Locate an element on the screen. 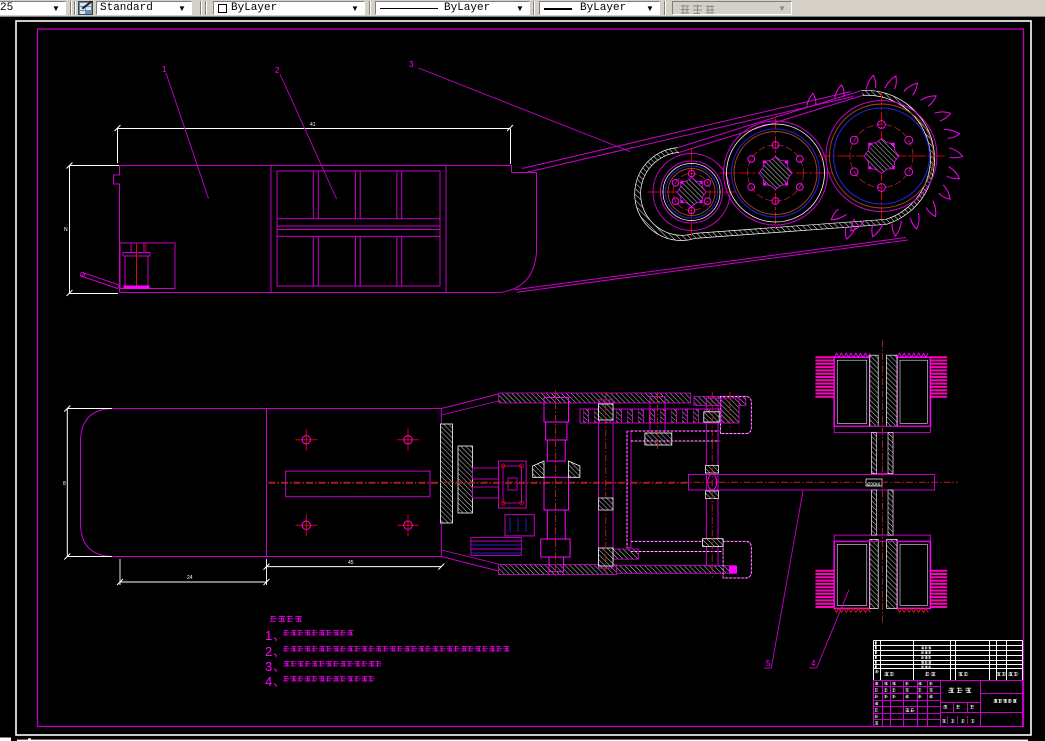 This screenshot has width=1045, height=741. svg-text: Ø30k6 is located at coordinates (874, 484).